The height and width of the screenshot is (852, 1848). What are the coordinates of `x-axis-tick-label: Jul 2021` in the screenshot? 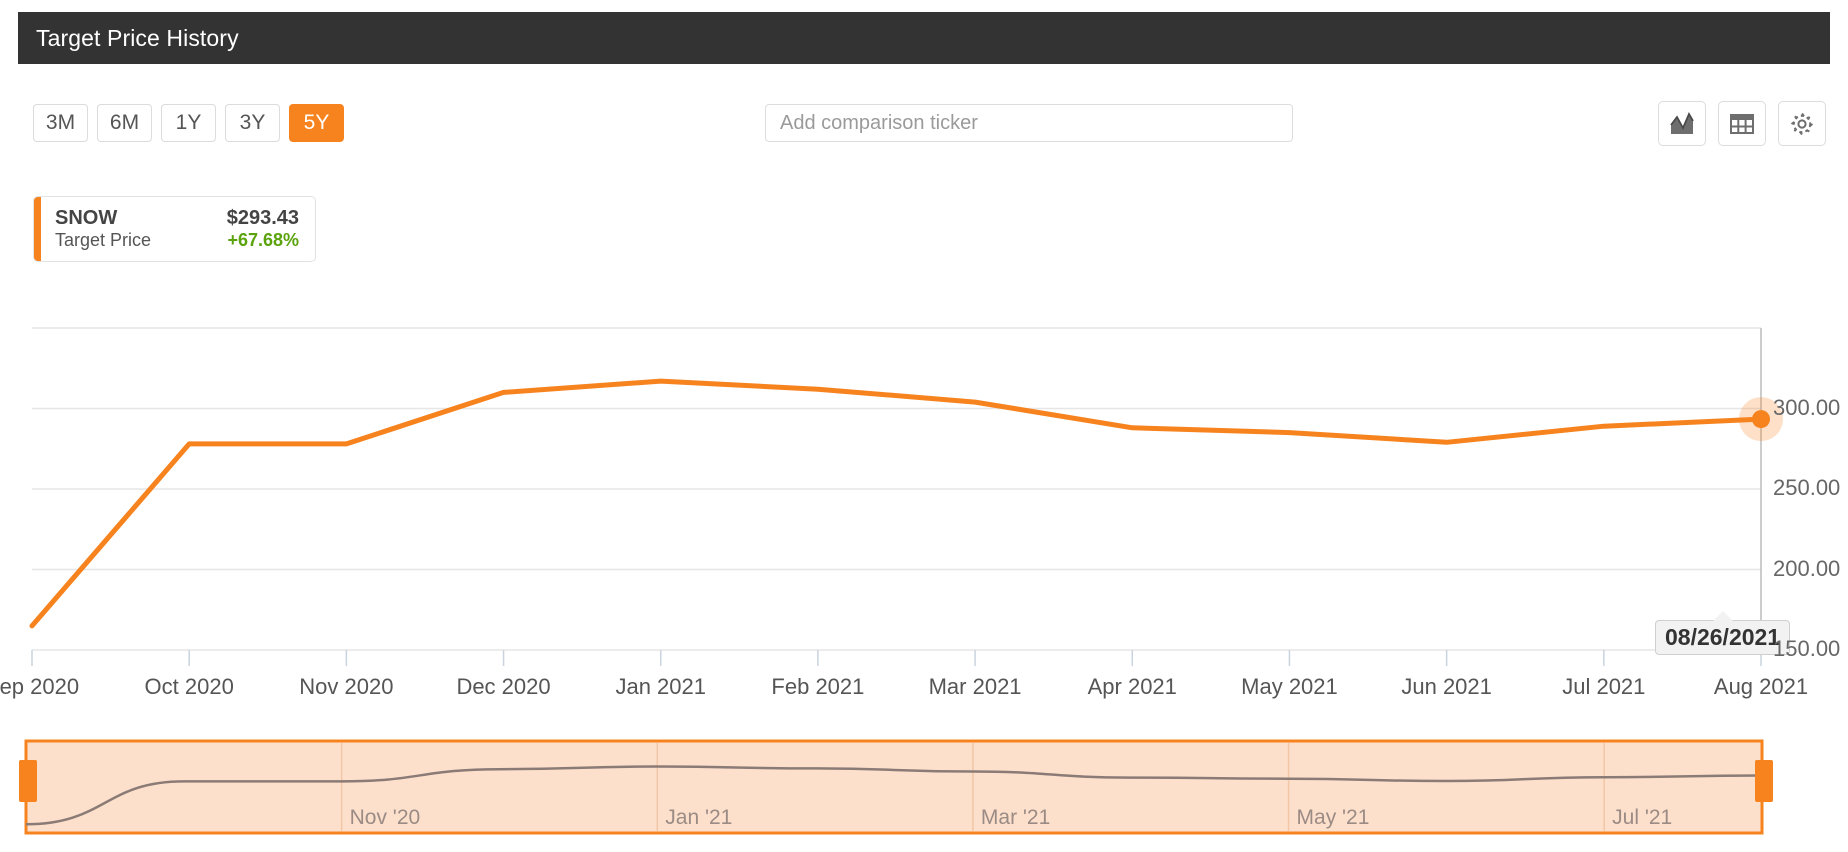 It's located at (1604, 686).